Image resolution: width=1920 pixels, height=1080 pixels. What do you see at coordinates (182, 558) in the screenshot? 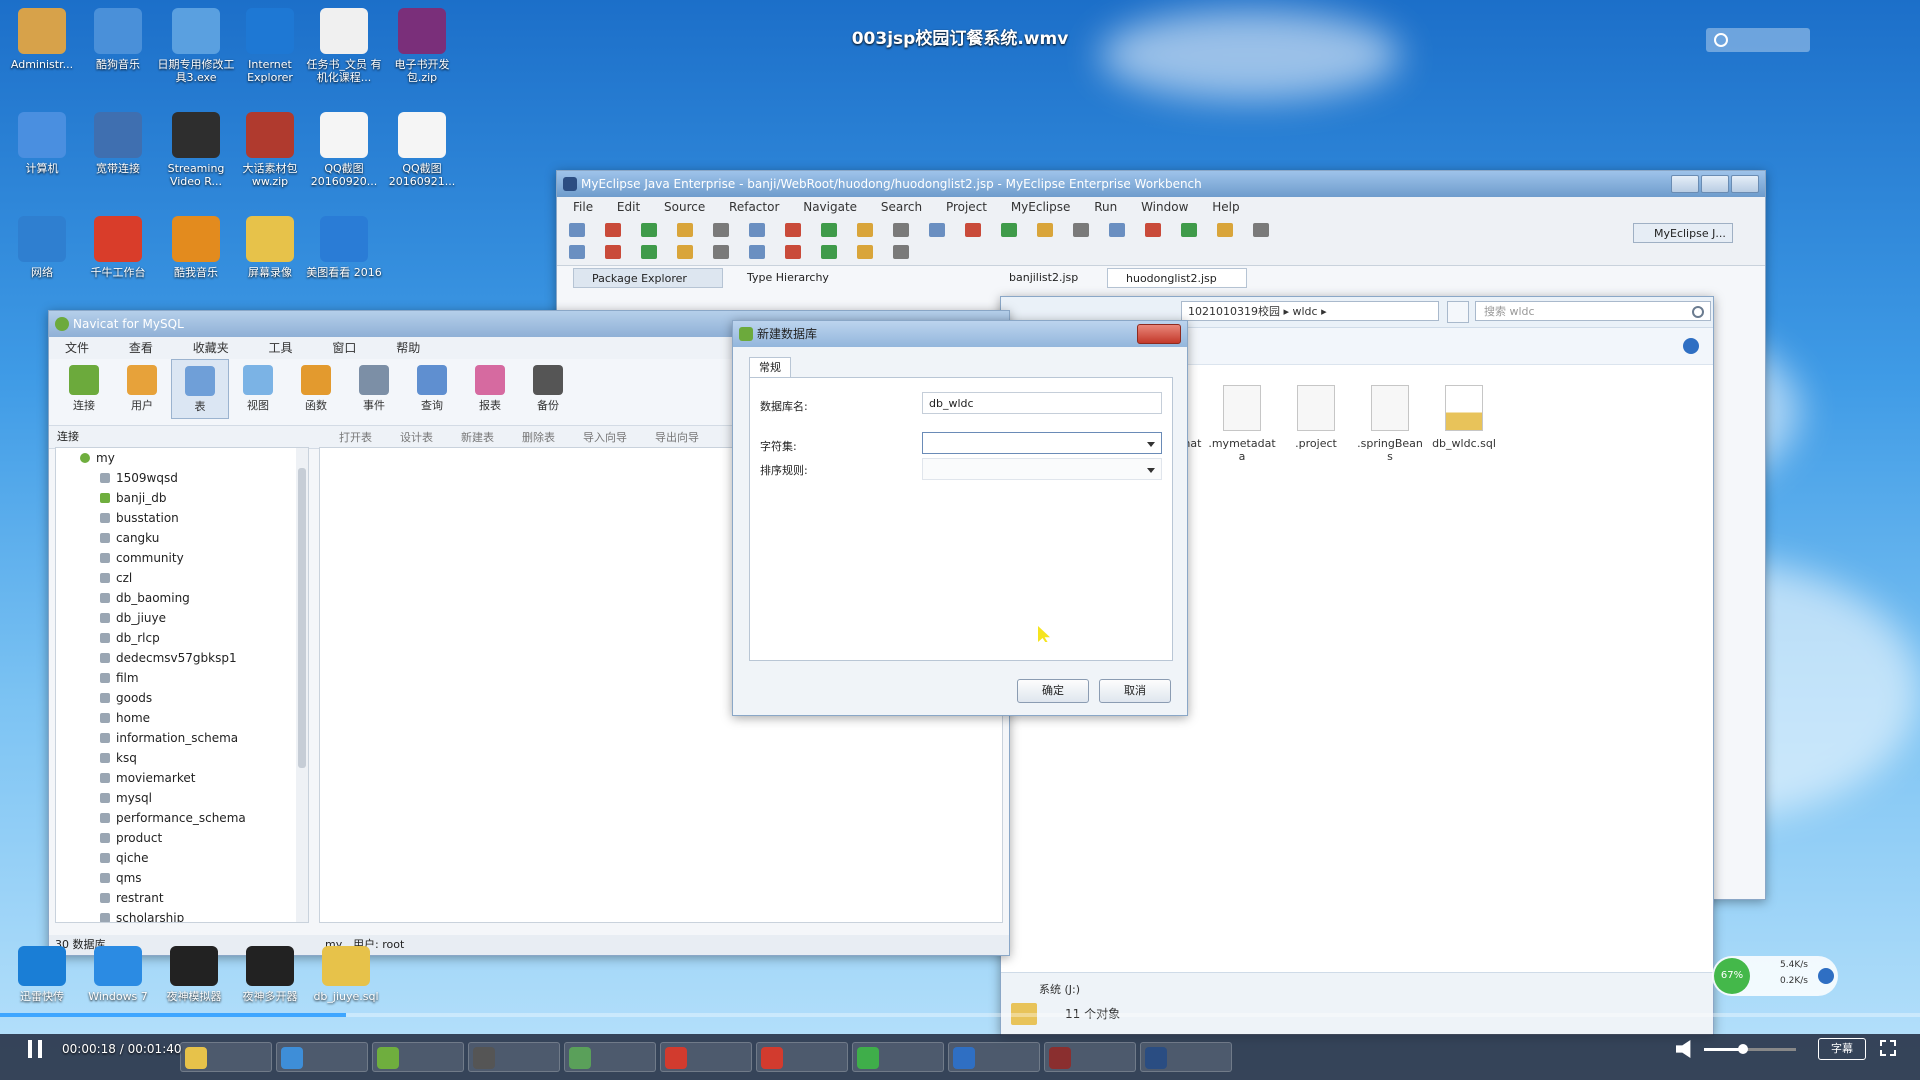
I see `database-item: community` at bounding box center [182, 558].